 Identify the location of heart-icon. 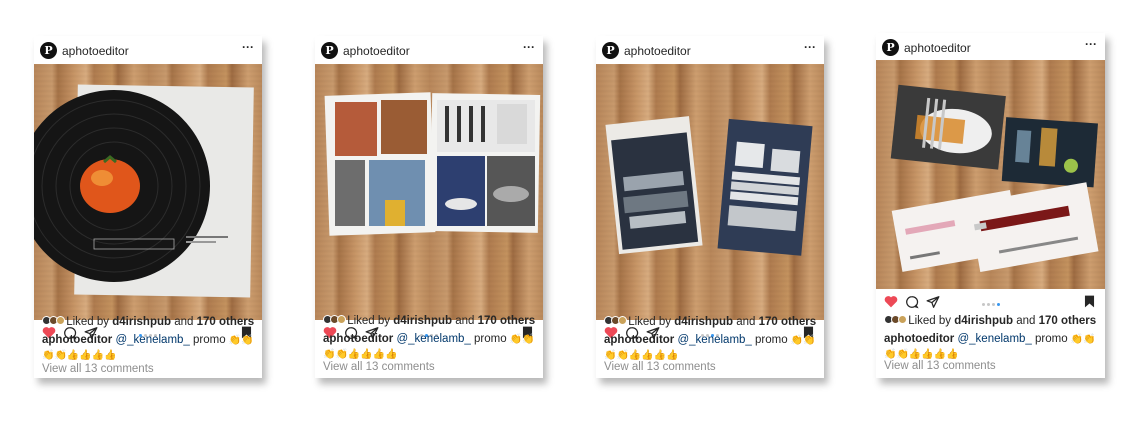
(891, 301).